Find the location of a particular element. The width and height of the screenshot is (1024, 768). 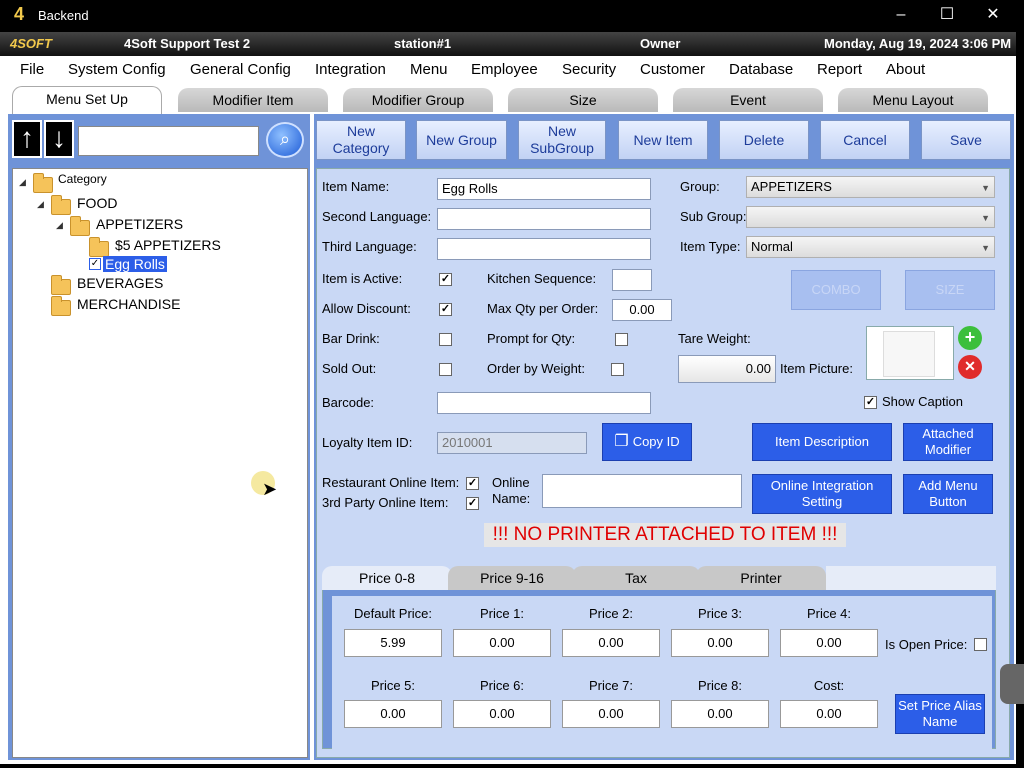

new-subgroup-button: New SubGroup is located at coordinates (562, 140).